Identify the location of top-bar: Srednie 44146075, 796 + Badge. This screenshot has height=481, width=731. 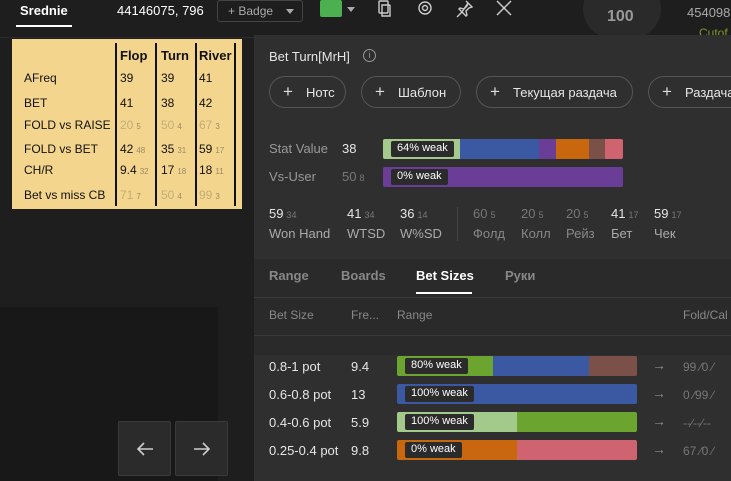
(262, 19).